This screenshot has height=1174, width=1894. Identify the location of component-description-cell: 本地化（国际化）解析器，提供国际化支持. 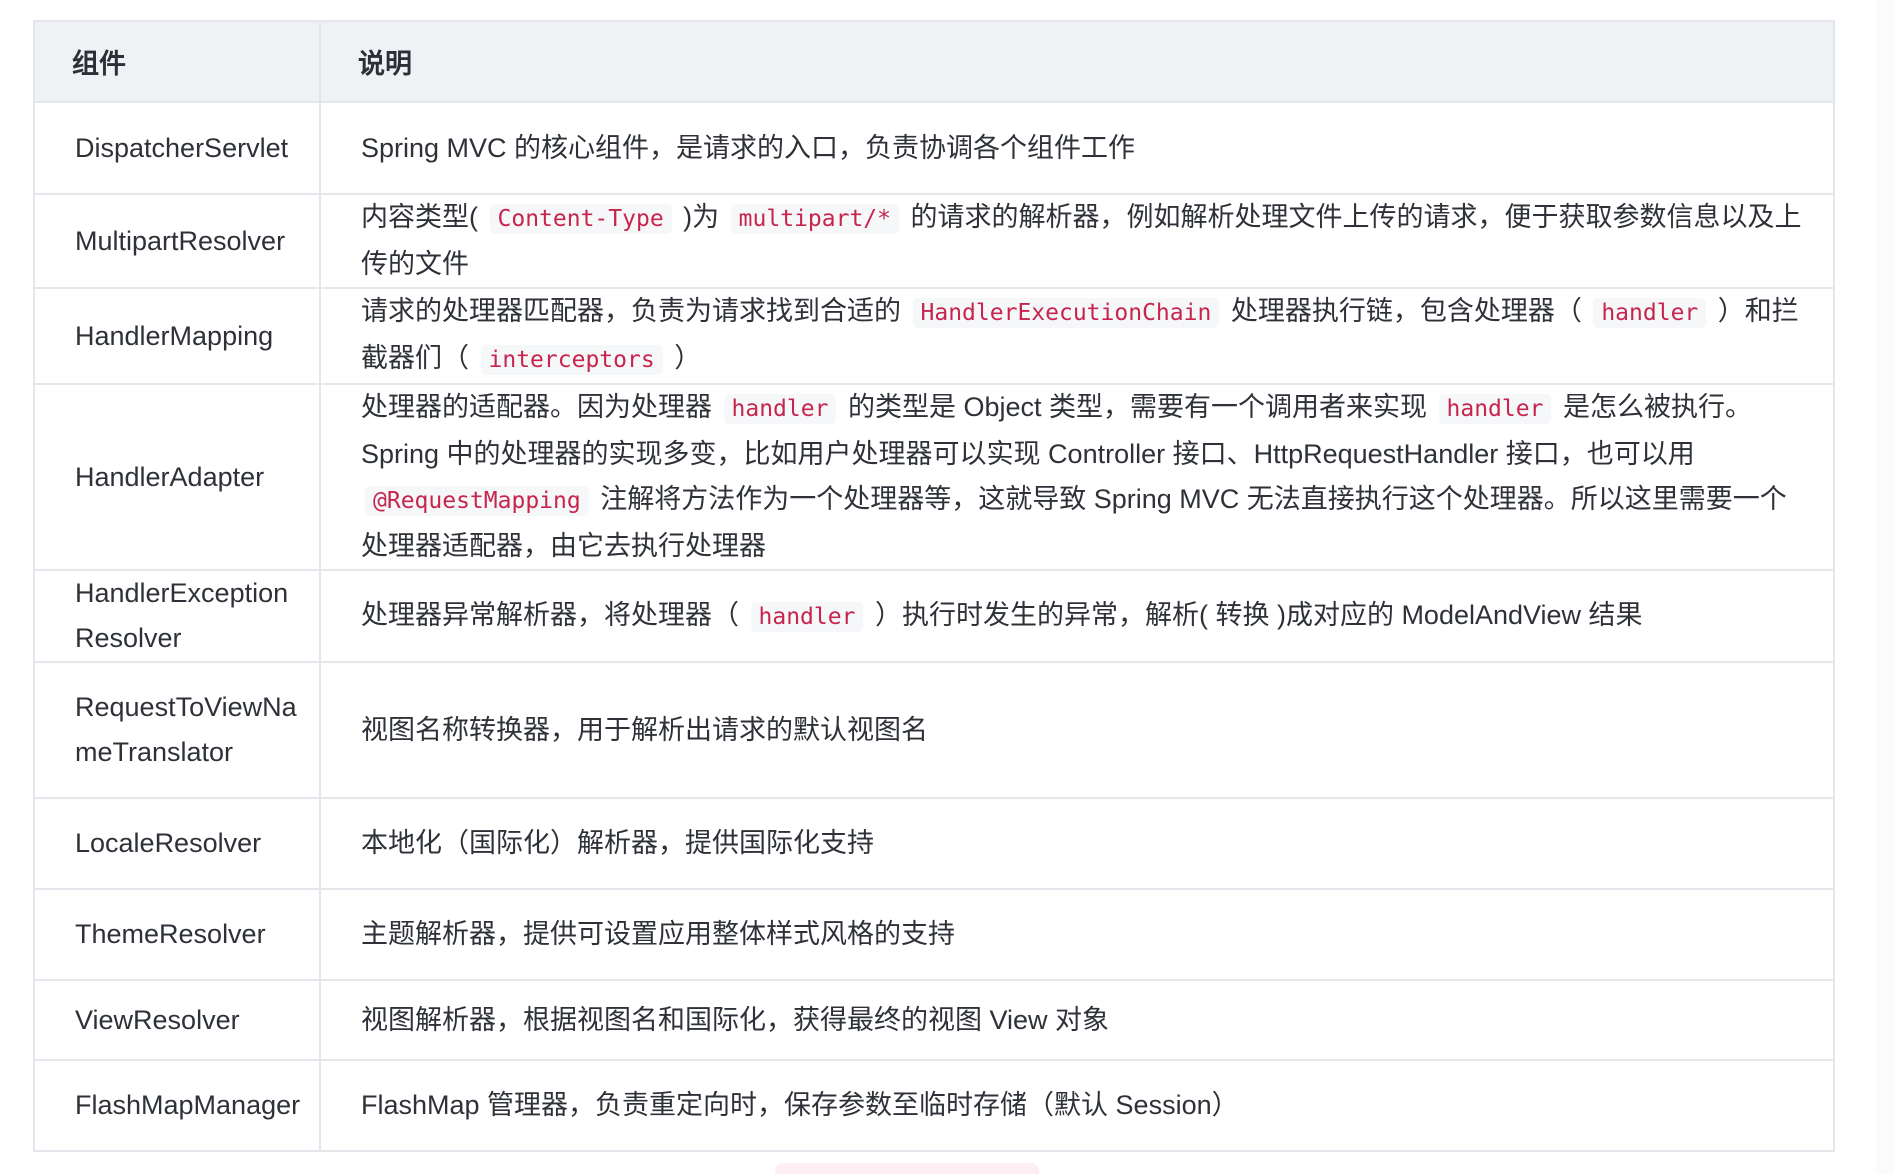
(1077, 843).